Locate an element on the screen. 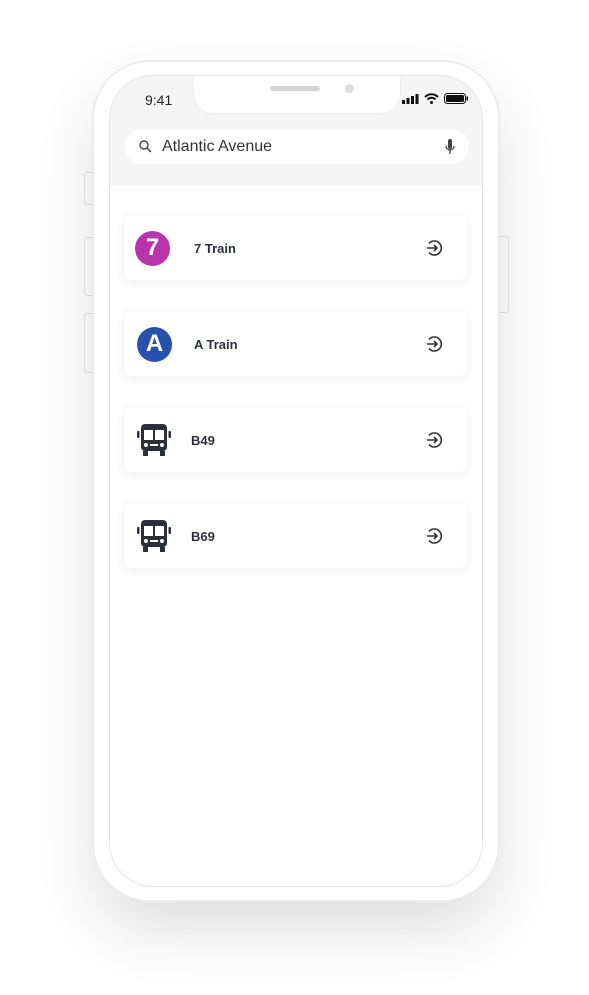 The width and height of the screenshot is (589, 995). 7-train-badge: 7 is located at coordinates (152, 248).